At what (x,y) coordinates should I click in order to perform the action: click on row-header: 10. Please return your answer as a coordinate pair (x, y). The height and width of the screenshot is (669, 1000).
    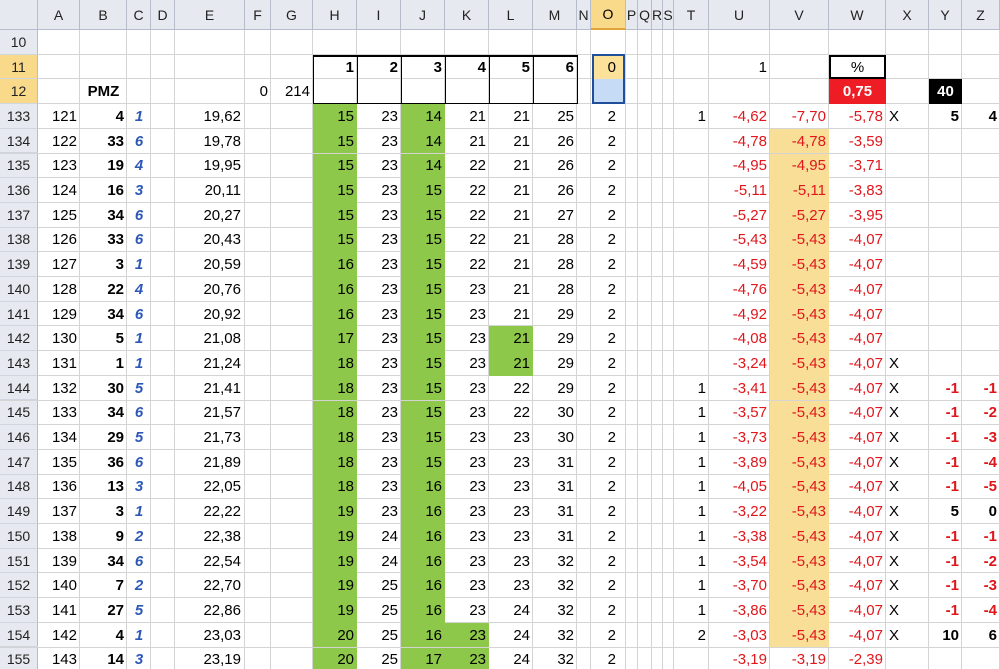
    Looking at the image, I should click on (19, 42).